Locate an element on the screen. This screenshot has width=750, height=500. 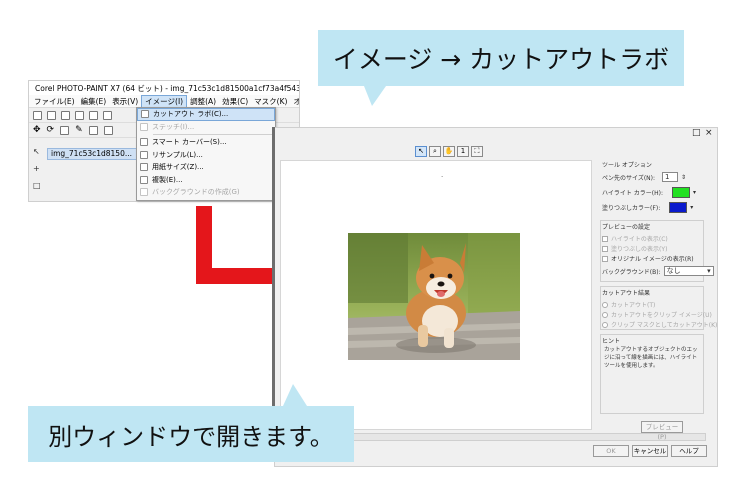
show-fill-label: 塗りつぶしの表示(Y) is located at coordinates (639, 249).